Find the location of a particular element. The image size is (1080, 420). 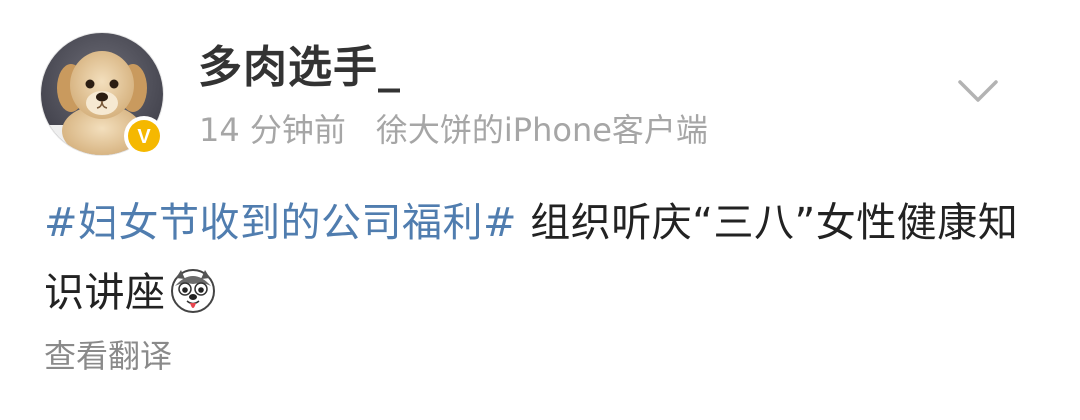

view-translation-link: 查看翻译 is located at coordinates (108, 356).